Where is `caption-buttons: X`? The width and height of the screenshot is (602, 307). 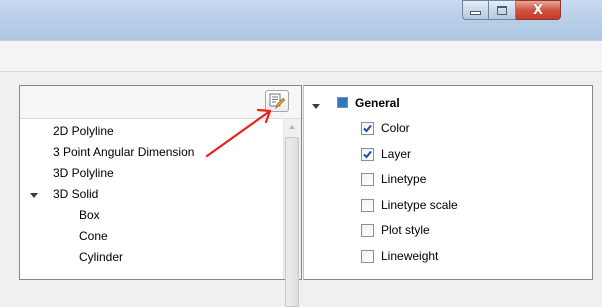 caption-buttons: X is located at coordinates (511, 10).